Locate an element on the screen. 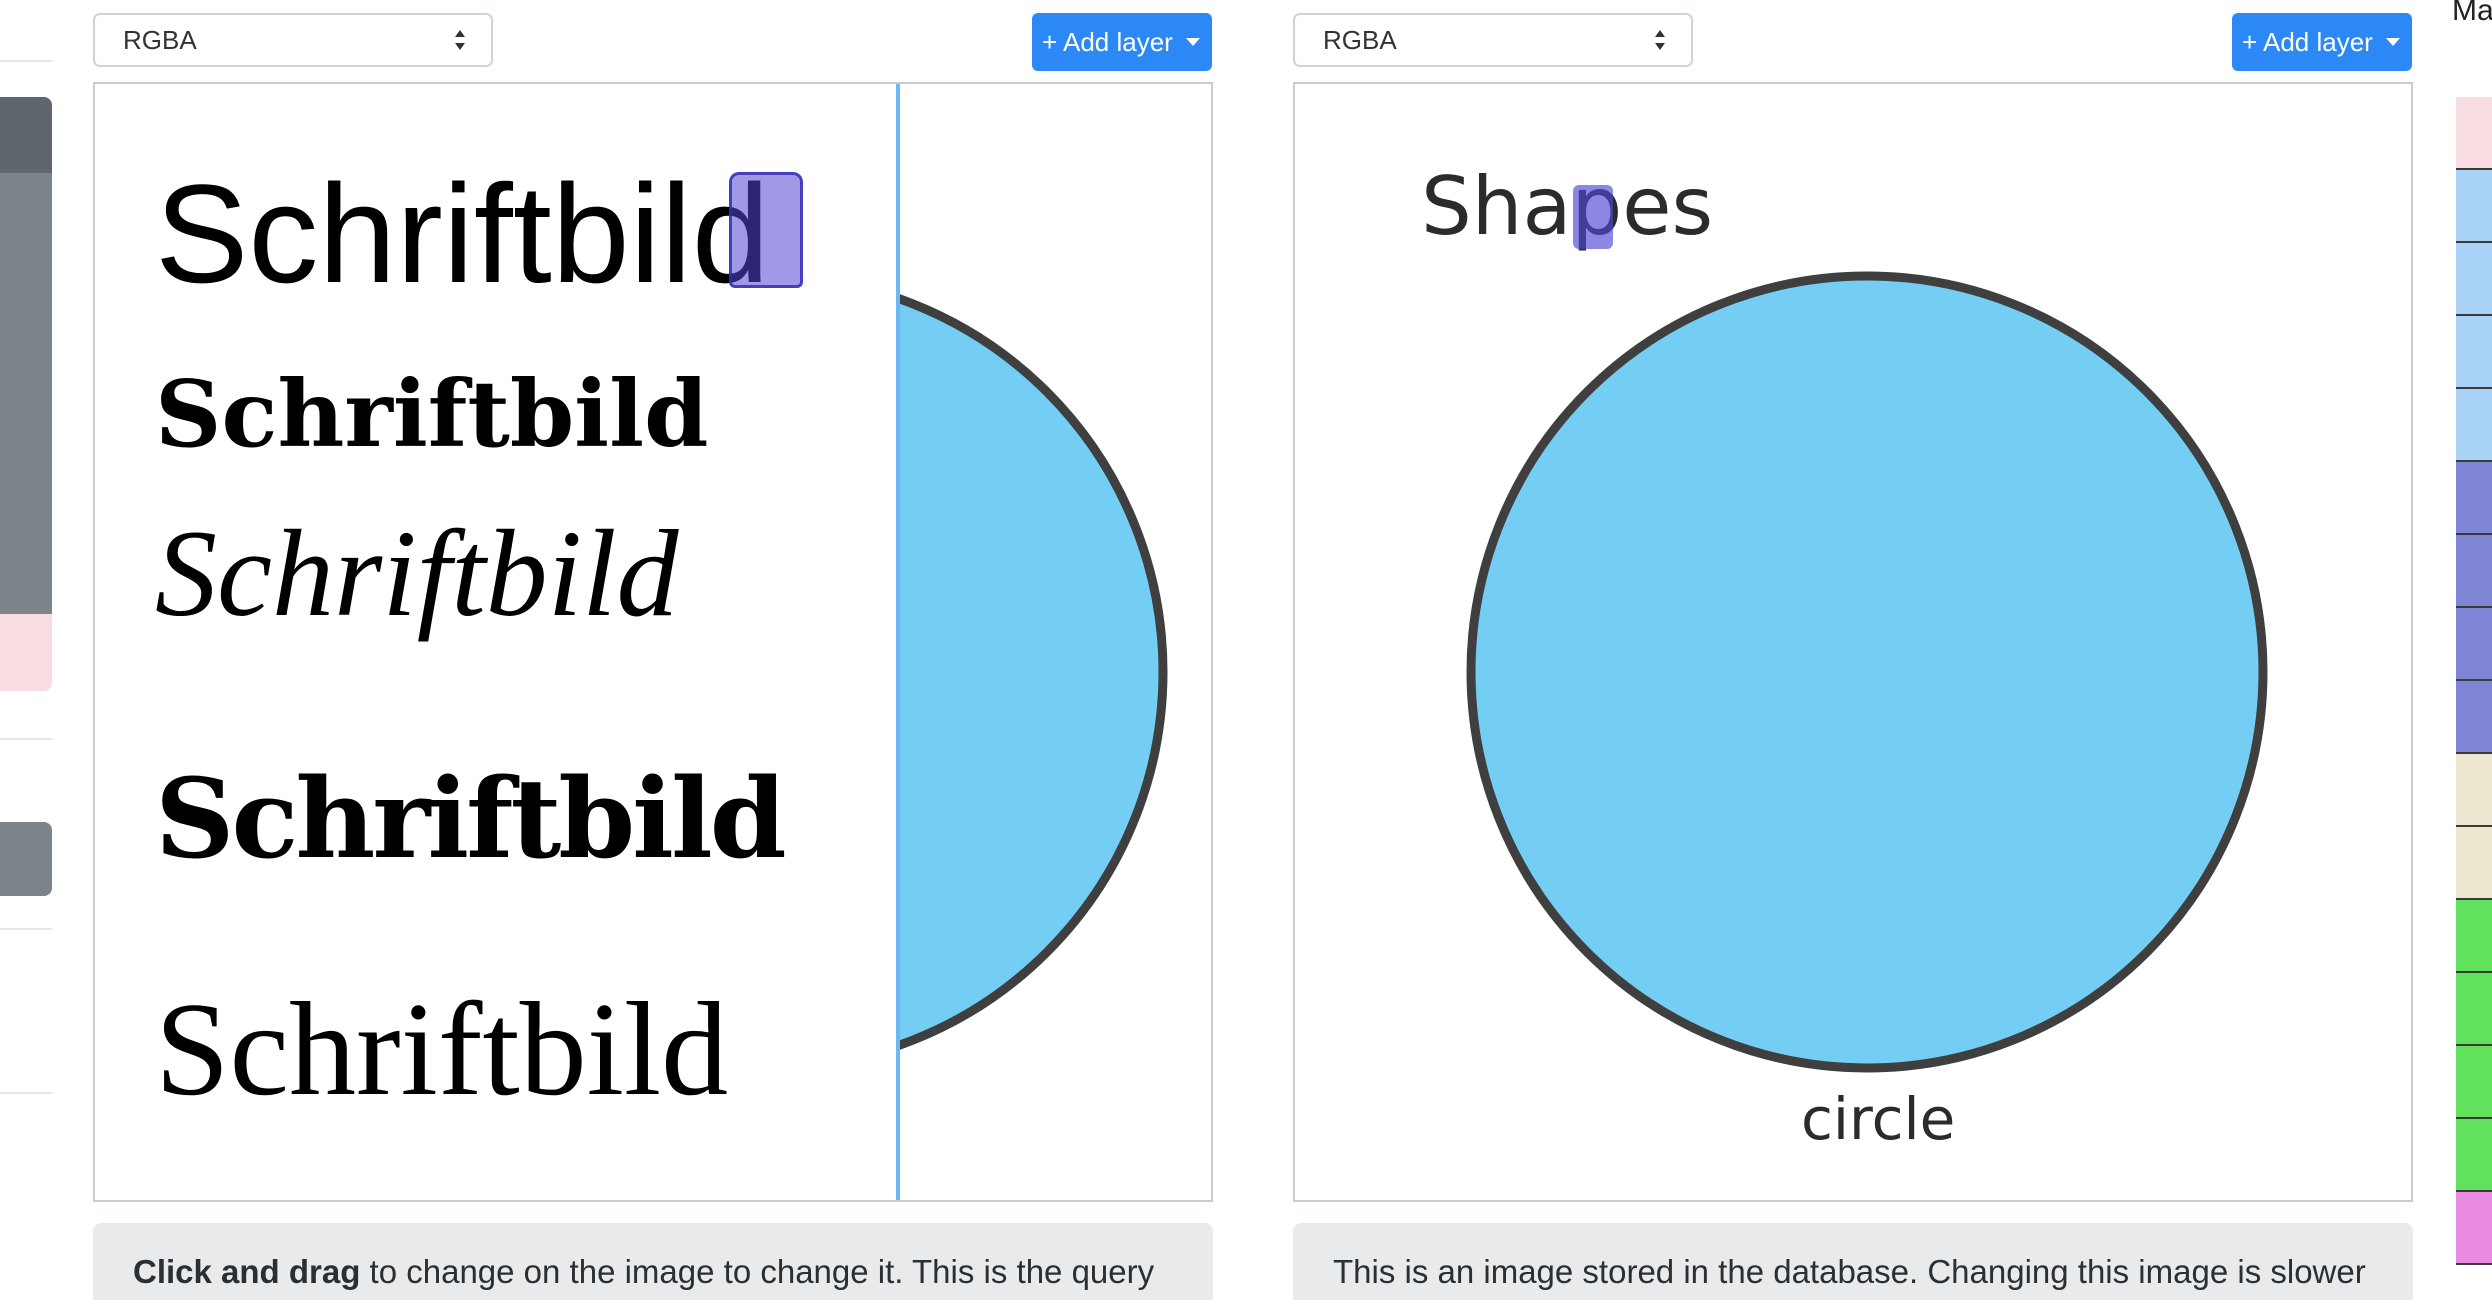  sample-text-slab: Schriftbild is located at coordinates (432, 414).